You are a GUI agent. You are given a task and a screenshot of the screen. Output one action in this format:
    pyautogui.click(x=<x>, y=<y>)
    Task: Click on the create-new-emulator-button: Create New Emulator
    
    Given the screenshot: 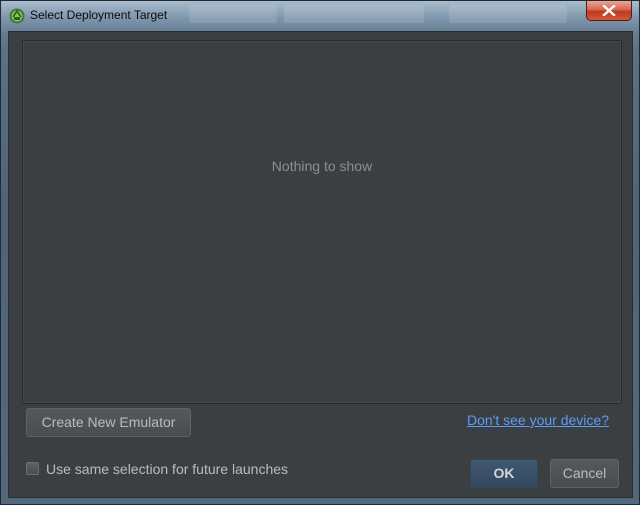 What is the action you would take?
    pyautogui.click(x=108, y=422)
    